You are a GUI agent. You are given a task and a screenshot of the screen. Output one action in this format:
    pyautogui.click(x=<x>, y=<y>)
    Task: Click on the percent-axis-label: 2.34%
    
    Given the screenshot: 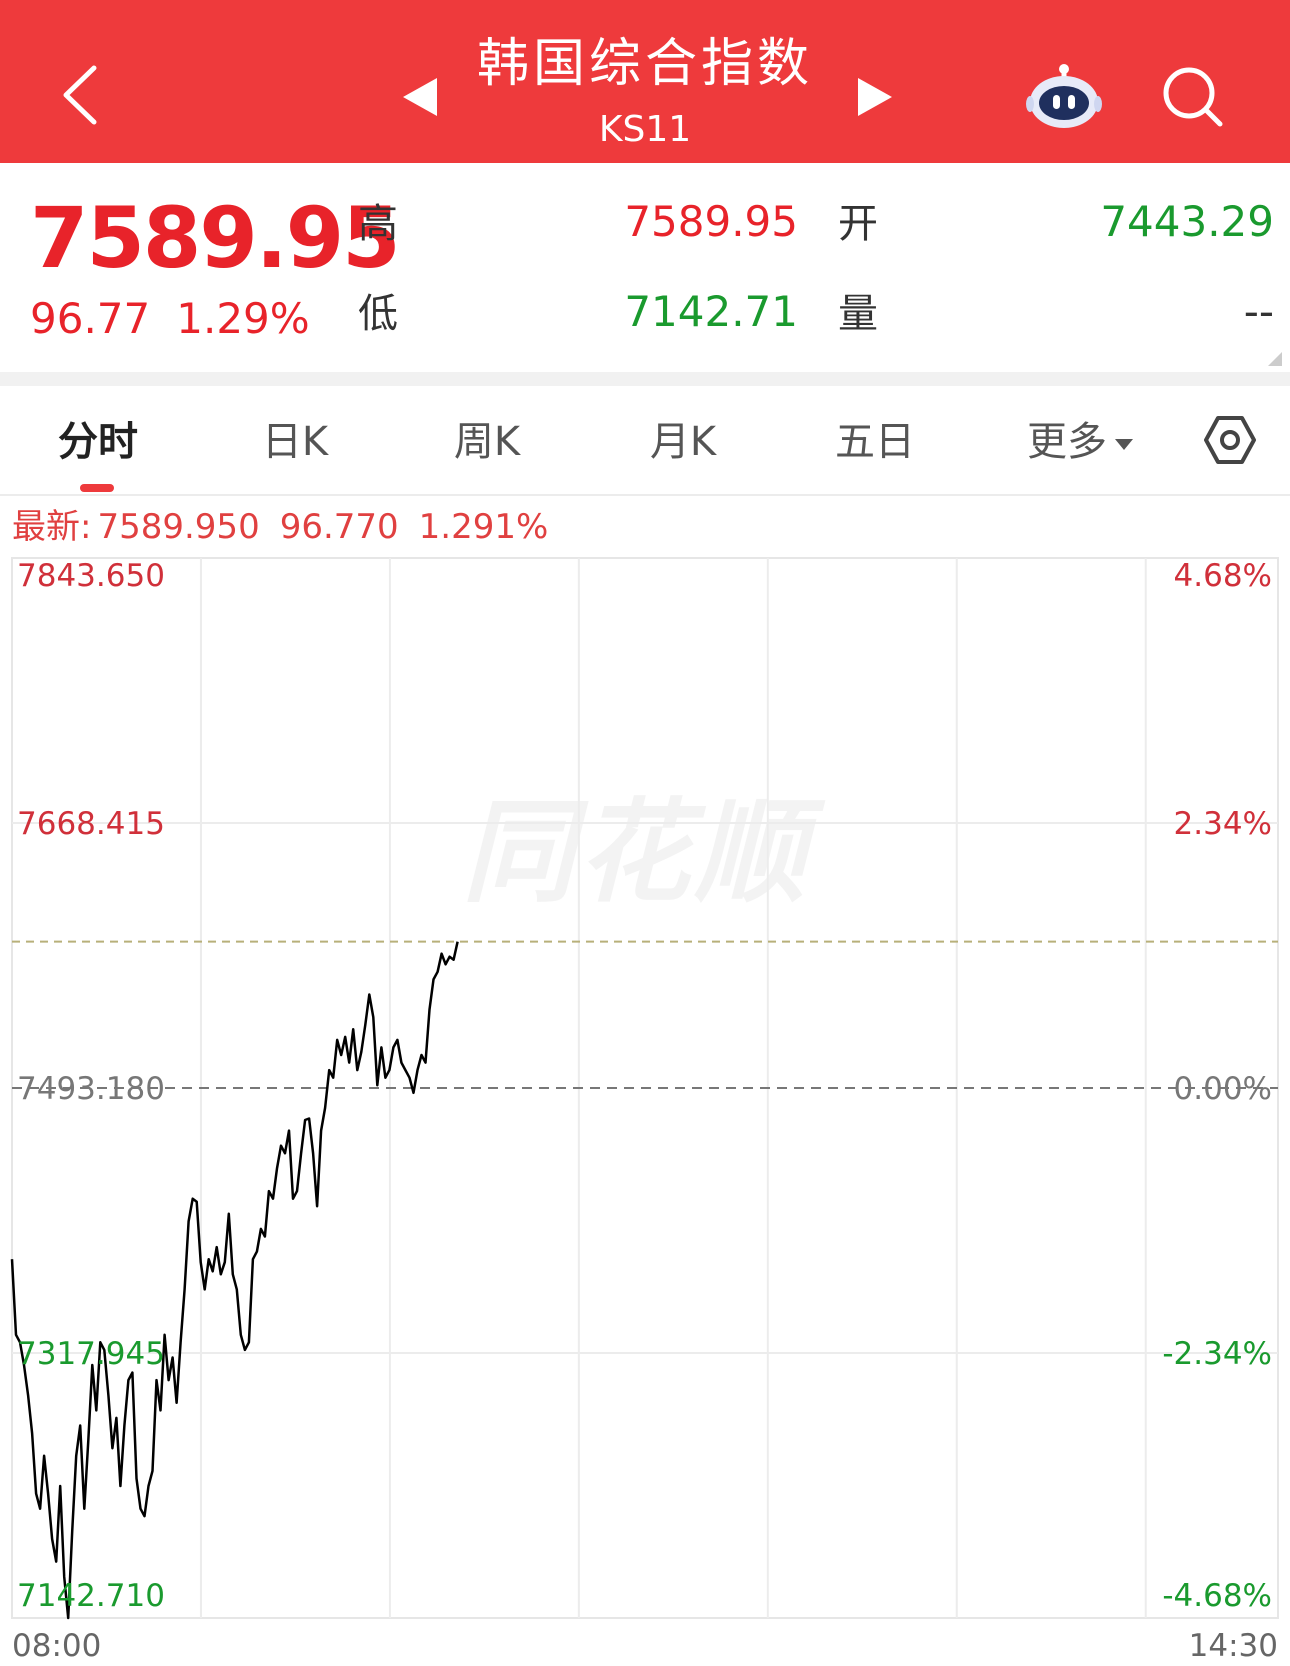 What is the action you would take?
    pyautogui.click(x=1223, y=824)
    